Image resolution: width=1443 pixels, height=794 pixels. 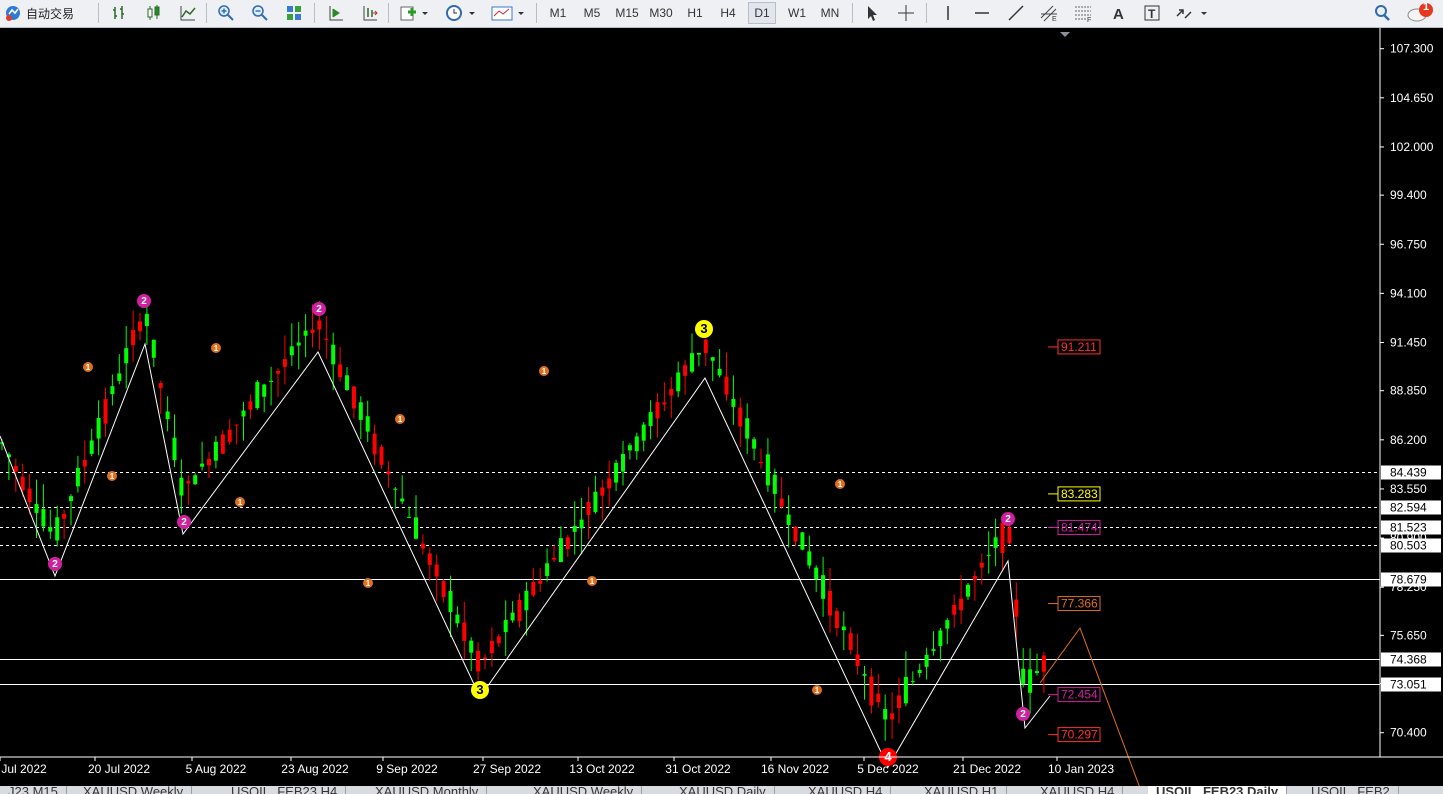 I want to click on bar-chart-button, so click(x=120, y=13).